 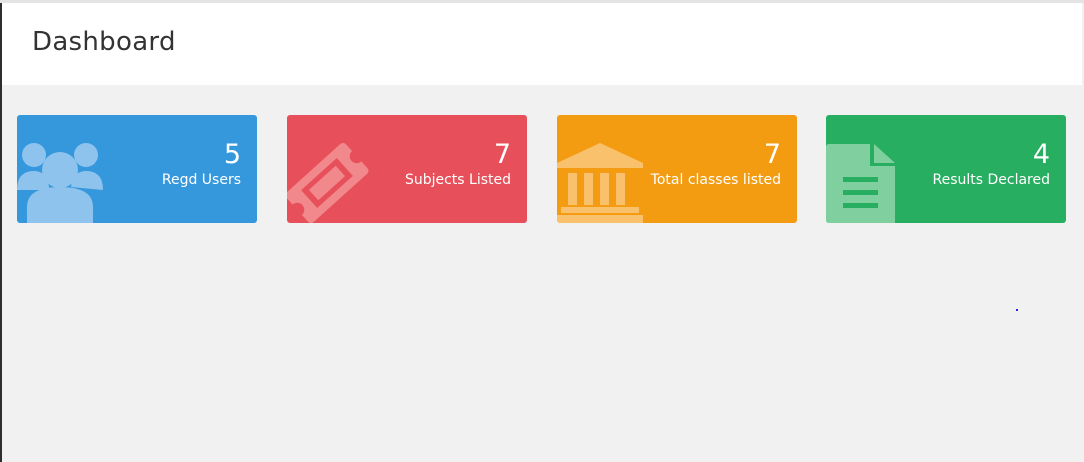 What do you see at coordinates (946, 169) in the screenshot?
I see `card-results-declared: 4 Results Declared` at bounding box center [946, 169].